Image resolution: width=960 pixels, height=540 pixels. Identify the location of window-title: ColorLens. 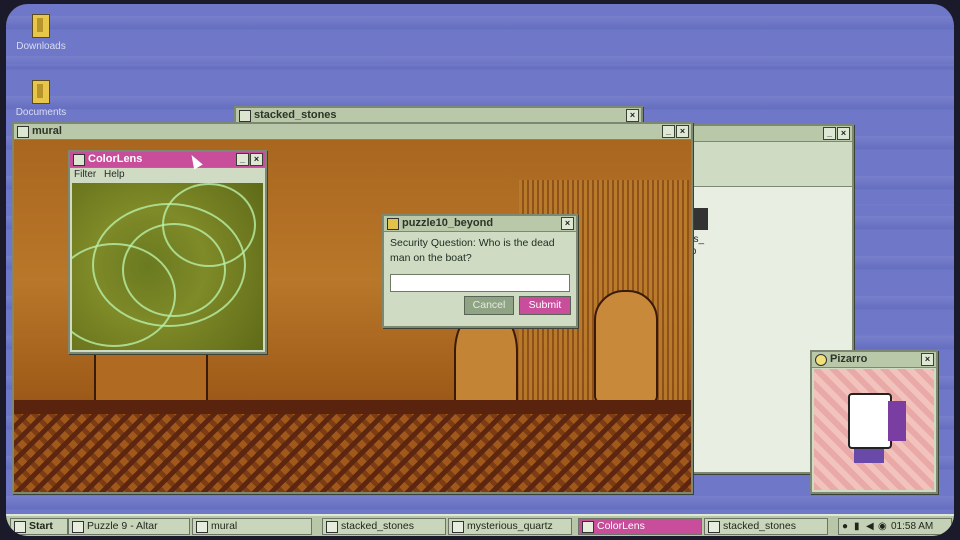
(115, 159).